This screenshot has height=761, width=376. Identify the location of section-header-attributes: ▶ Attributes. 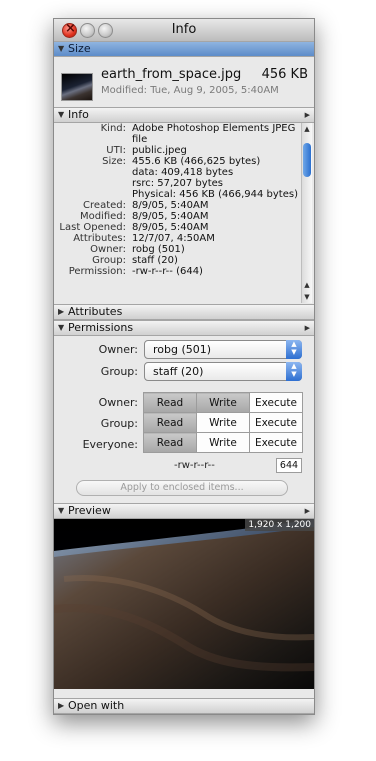
(184, 312).